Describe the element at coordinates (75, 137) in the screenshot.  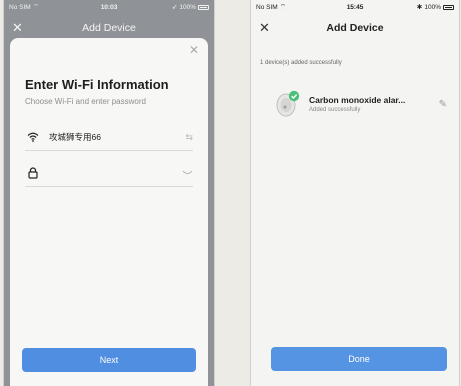
I see `wifi-ssid-value: 攻城狮专用66` at that location.